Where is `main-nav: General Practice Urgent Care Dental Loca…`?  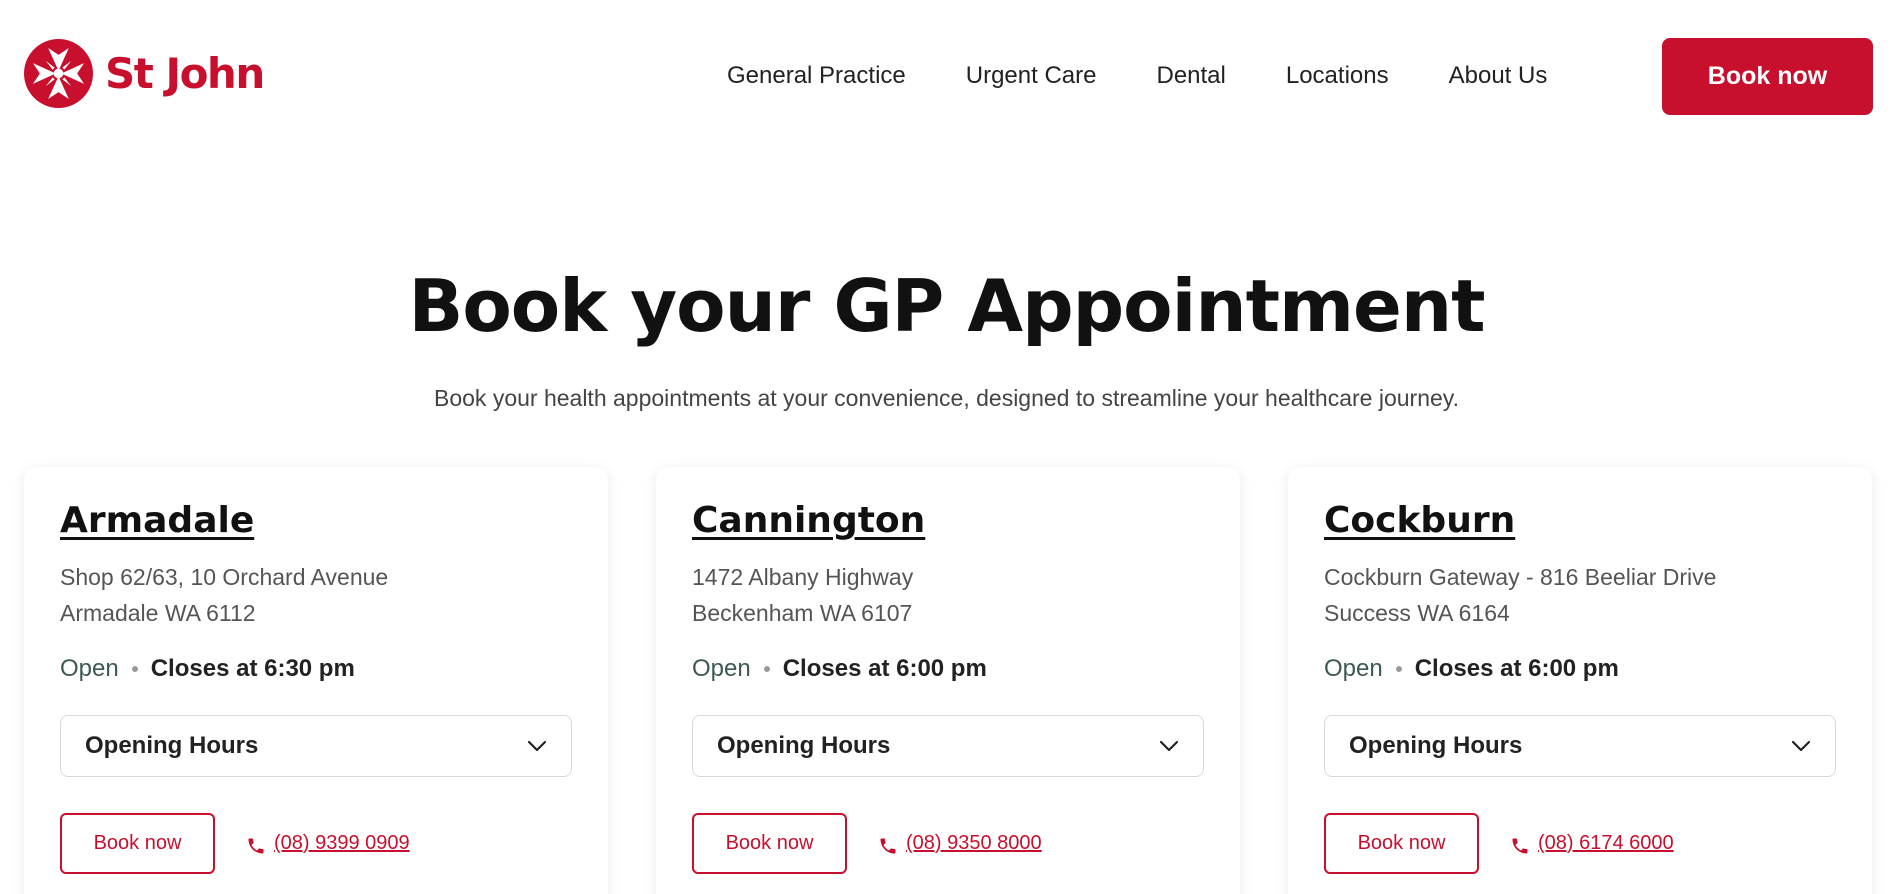
main-nav: General Practice Urgent Care Dental Loca… is located at coordinates (1137, 76).